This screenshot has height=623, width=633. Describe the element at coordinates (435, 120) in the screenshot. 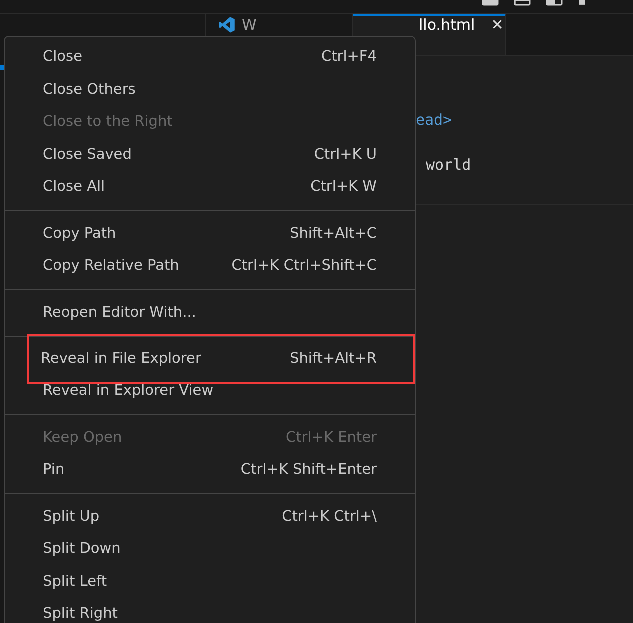

I see `code-line: ead>` at that location.